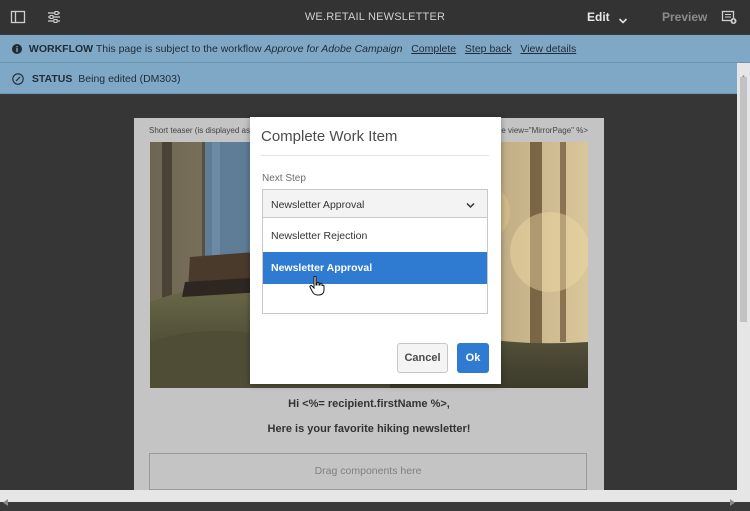 The image size is (750, 511). What do you see at coordinates (369, 429) in the screenshot?
I see `newsletter-subtitle: Here is your favorite hiking newsletter!` at bounding box center [369, 429].